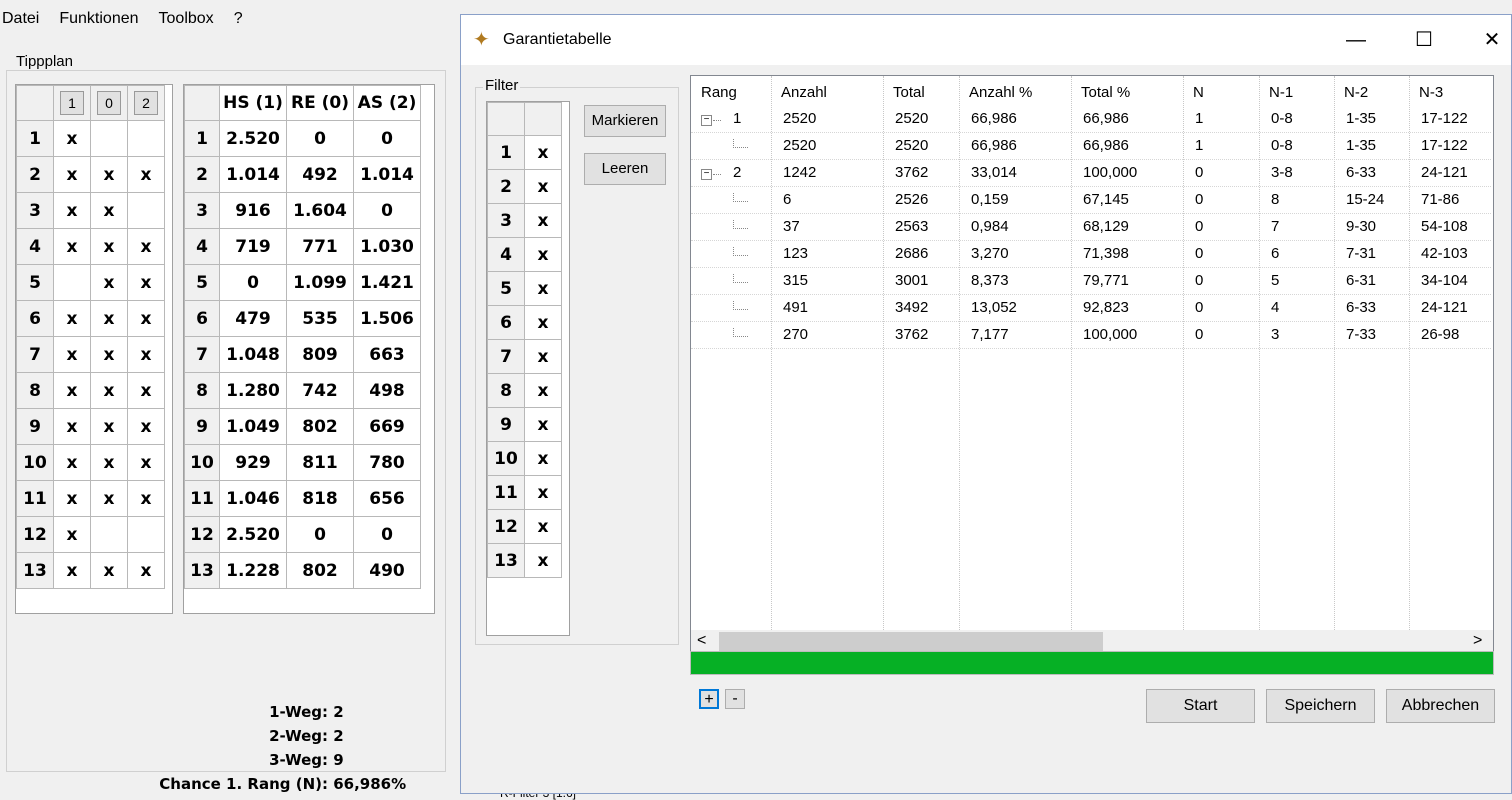  I want to click on tree-cell: 3,270, so click(990, 253).